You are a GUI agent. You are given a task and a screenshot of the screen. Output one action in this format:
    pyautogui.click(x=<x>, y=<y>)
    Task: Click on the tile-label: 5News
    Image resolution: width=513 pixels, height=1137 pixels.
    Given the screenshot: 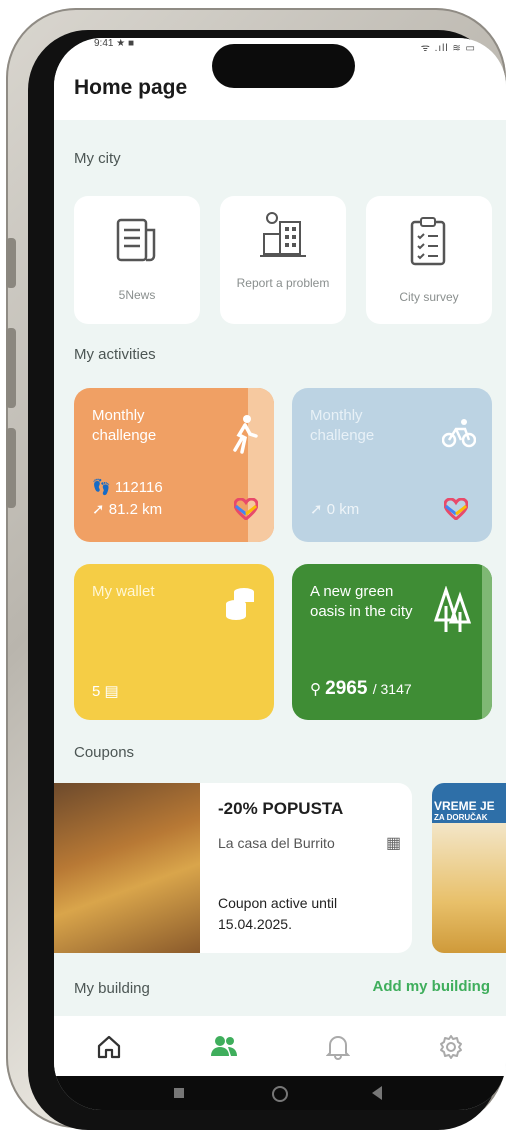 What is the action you would take?
    pyautogui.click(x=137, y=295)
    